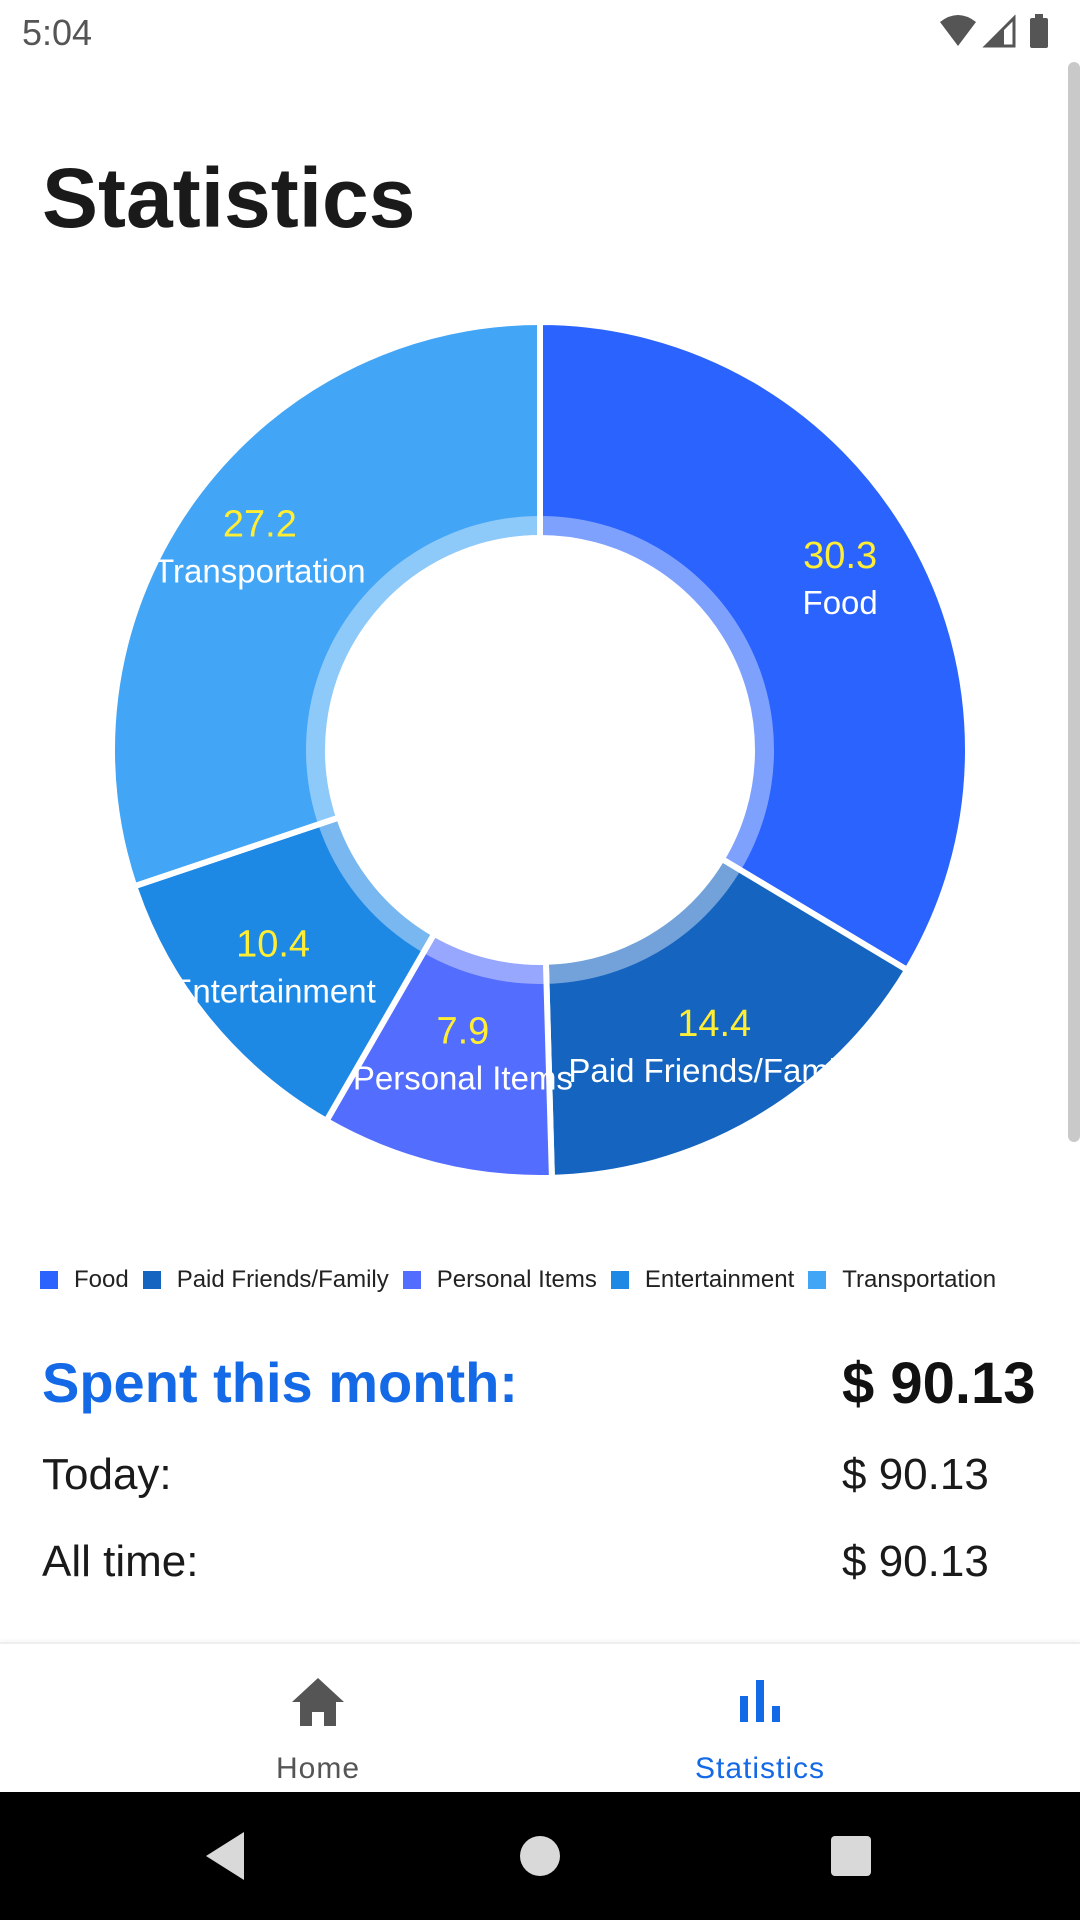 The image size is (1080, 1920). Describe the element at coordinates (57, 32) in the screenshot. I see `status-time: 5:04` at that location.